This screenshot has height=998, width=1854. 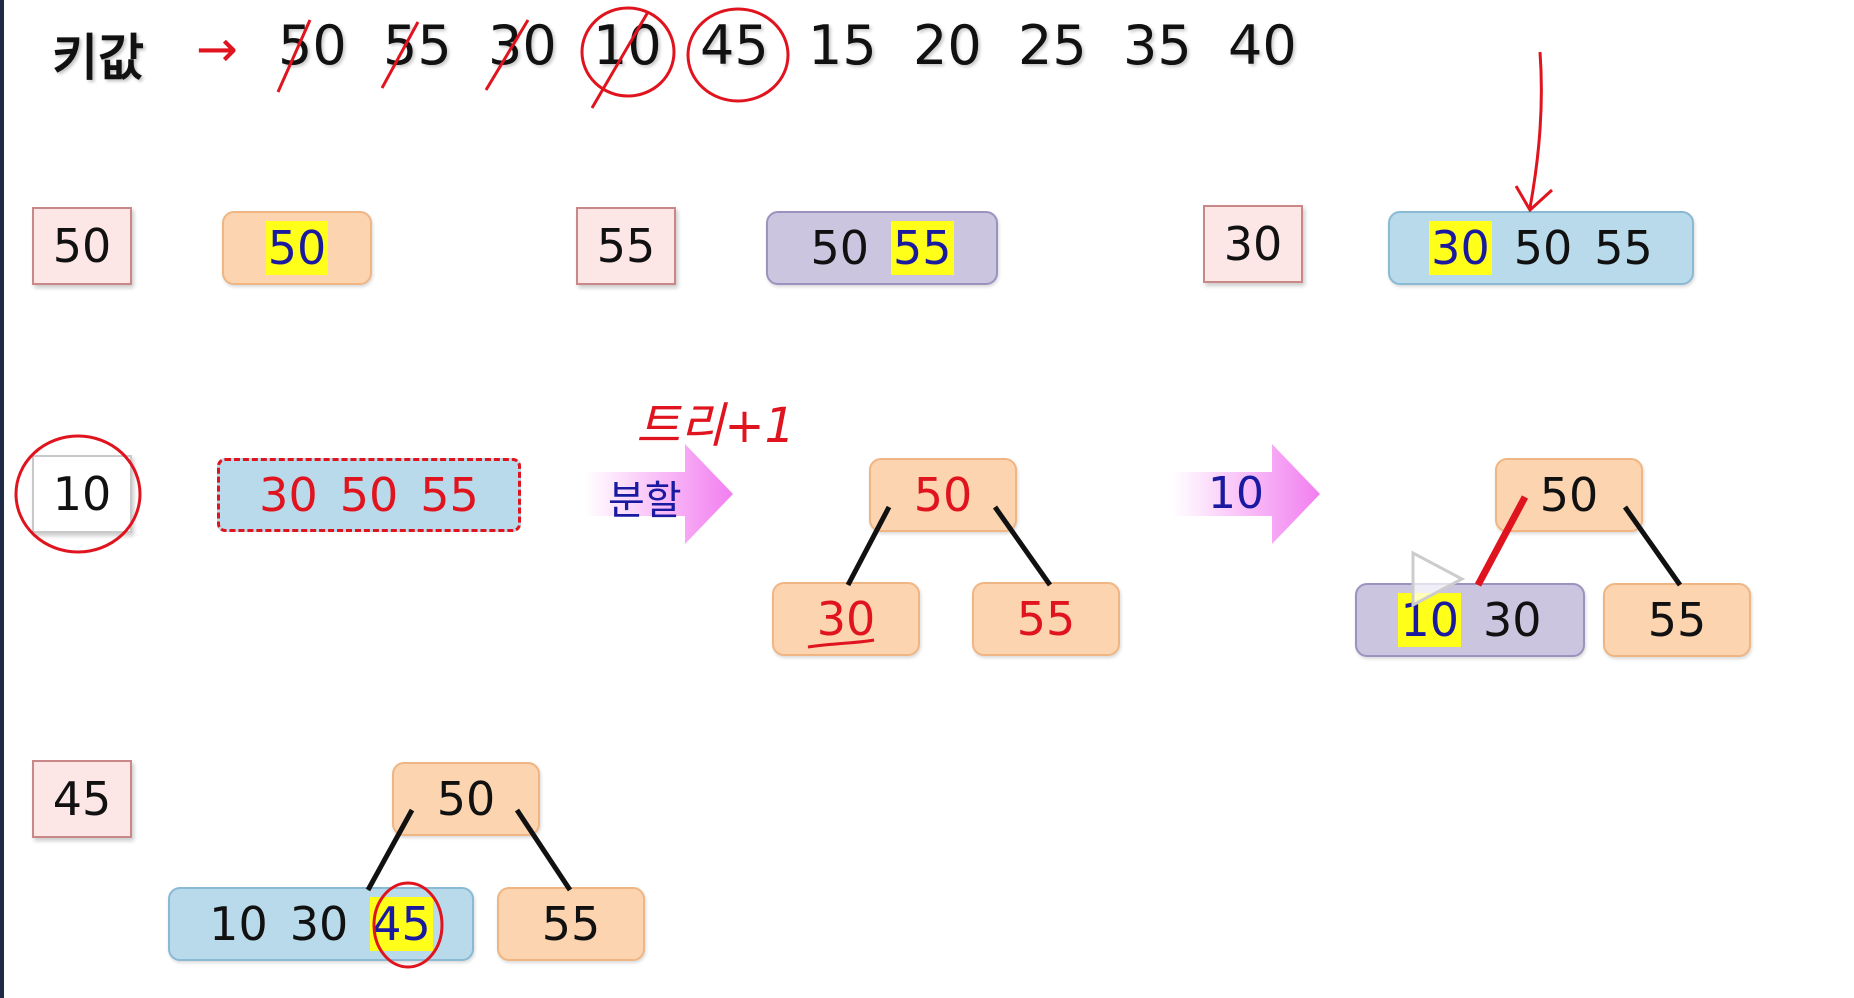 I want to click on tree2-edge-right, so click(x=1652, y=546).